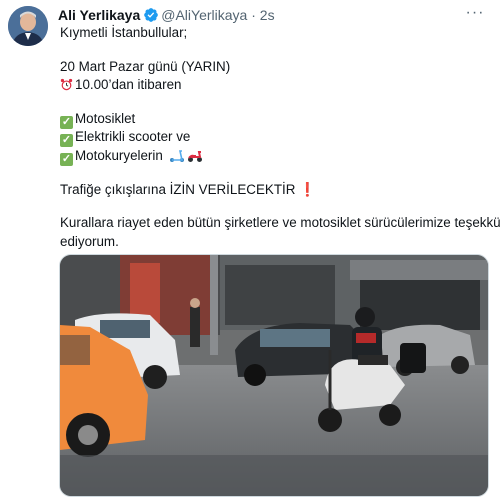 Image resolution: width=500 pixels, height=503 pixels. Describe the element at coordinates (195, 159) in the screenshot. I see `motor-scooter-icon` at that location.